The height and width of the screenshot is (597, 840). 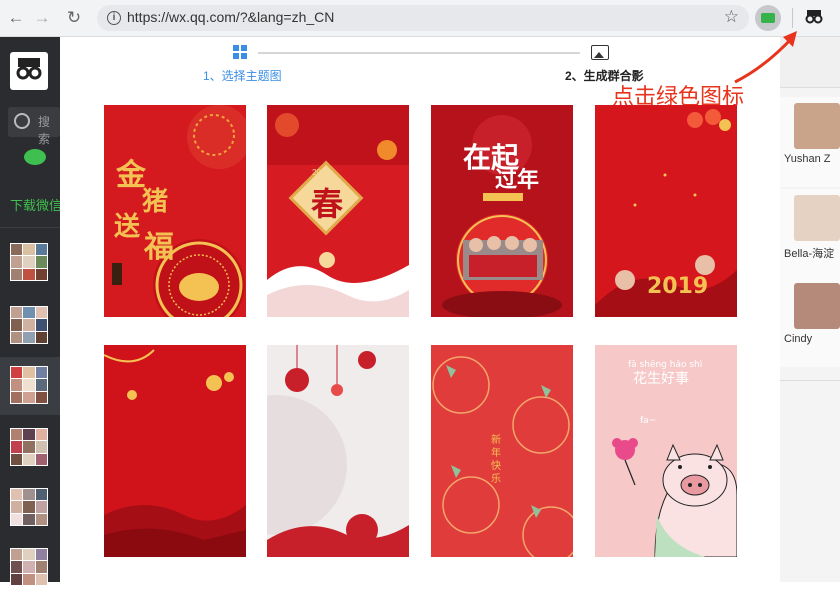 I want to click on contact-card: Yushan Z, so click(x=810, y=142).